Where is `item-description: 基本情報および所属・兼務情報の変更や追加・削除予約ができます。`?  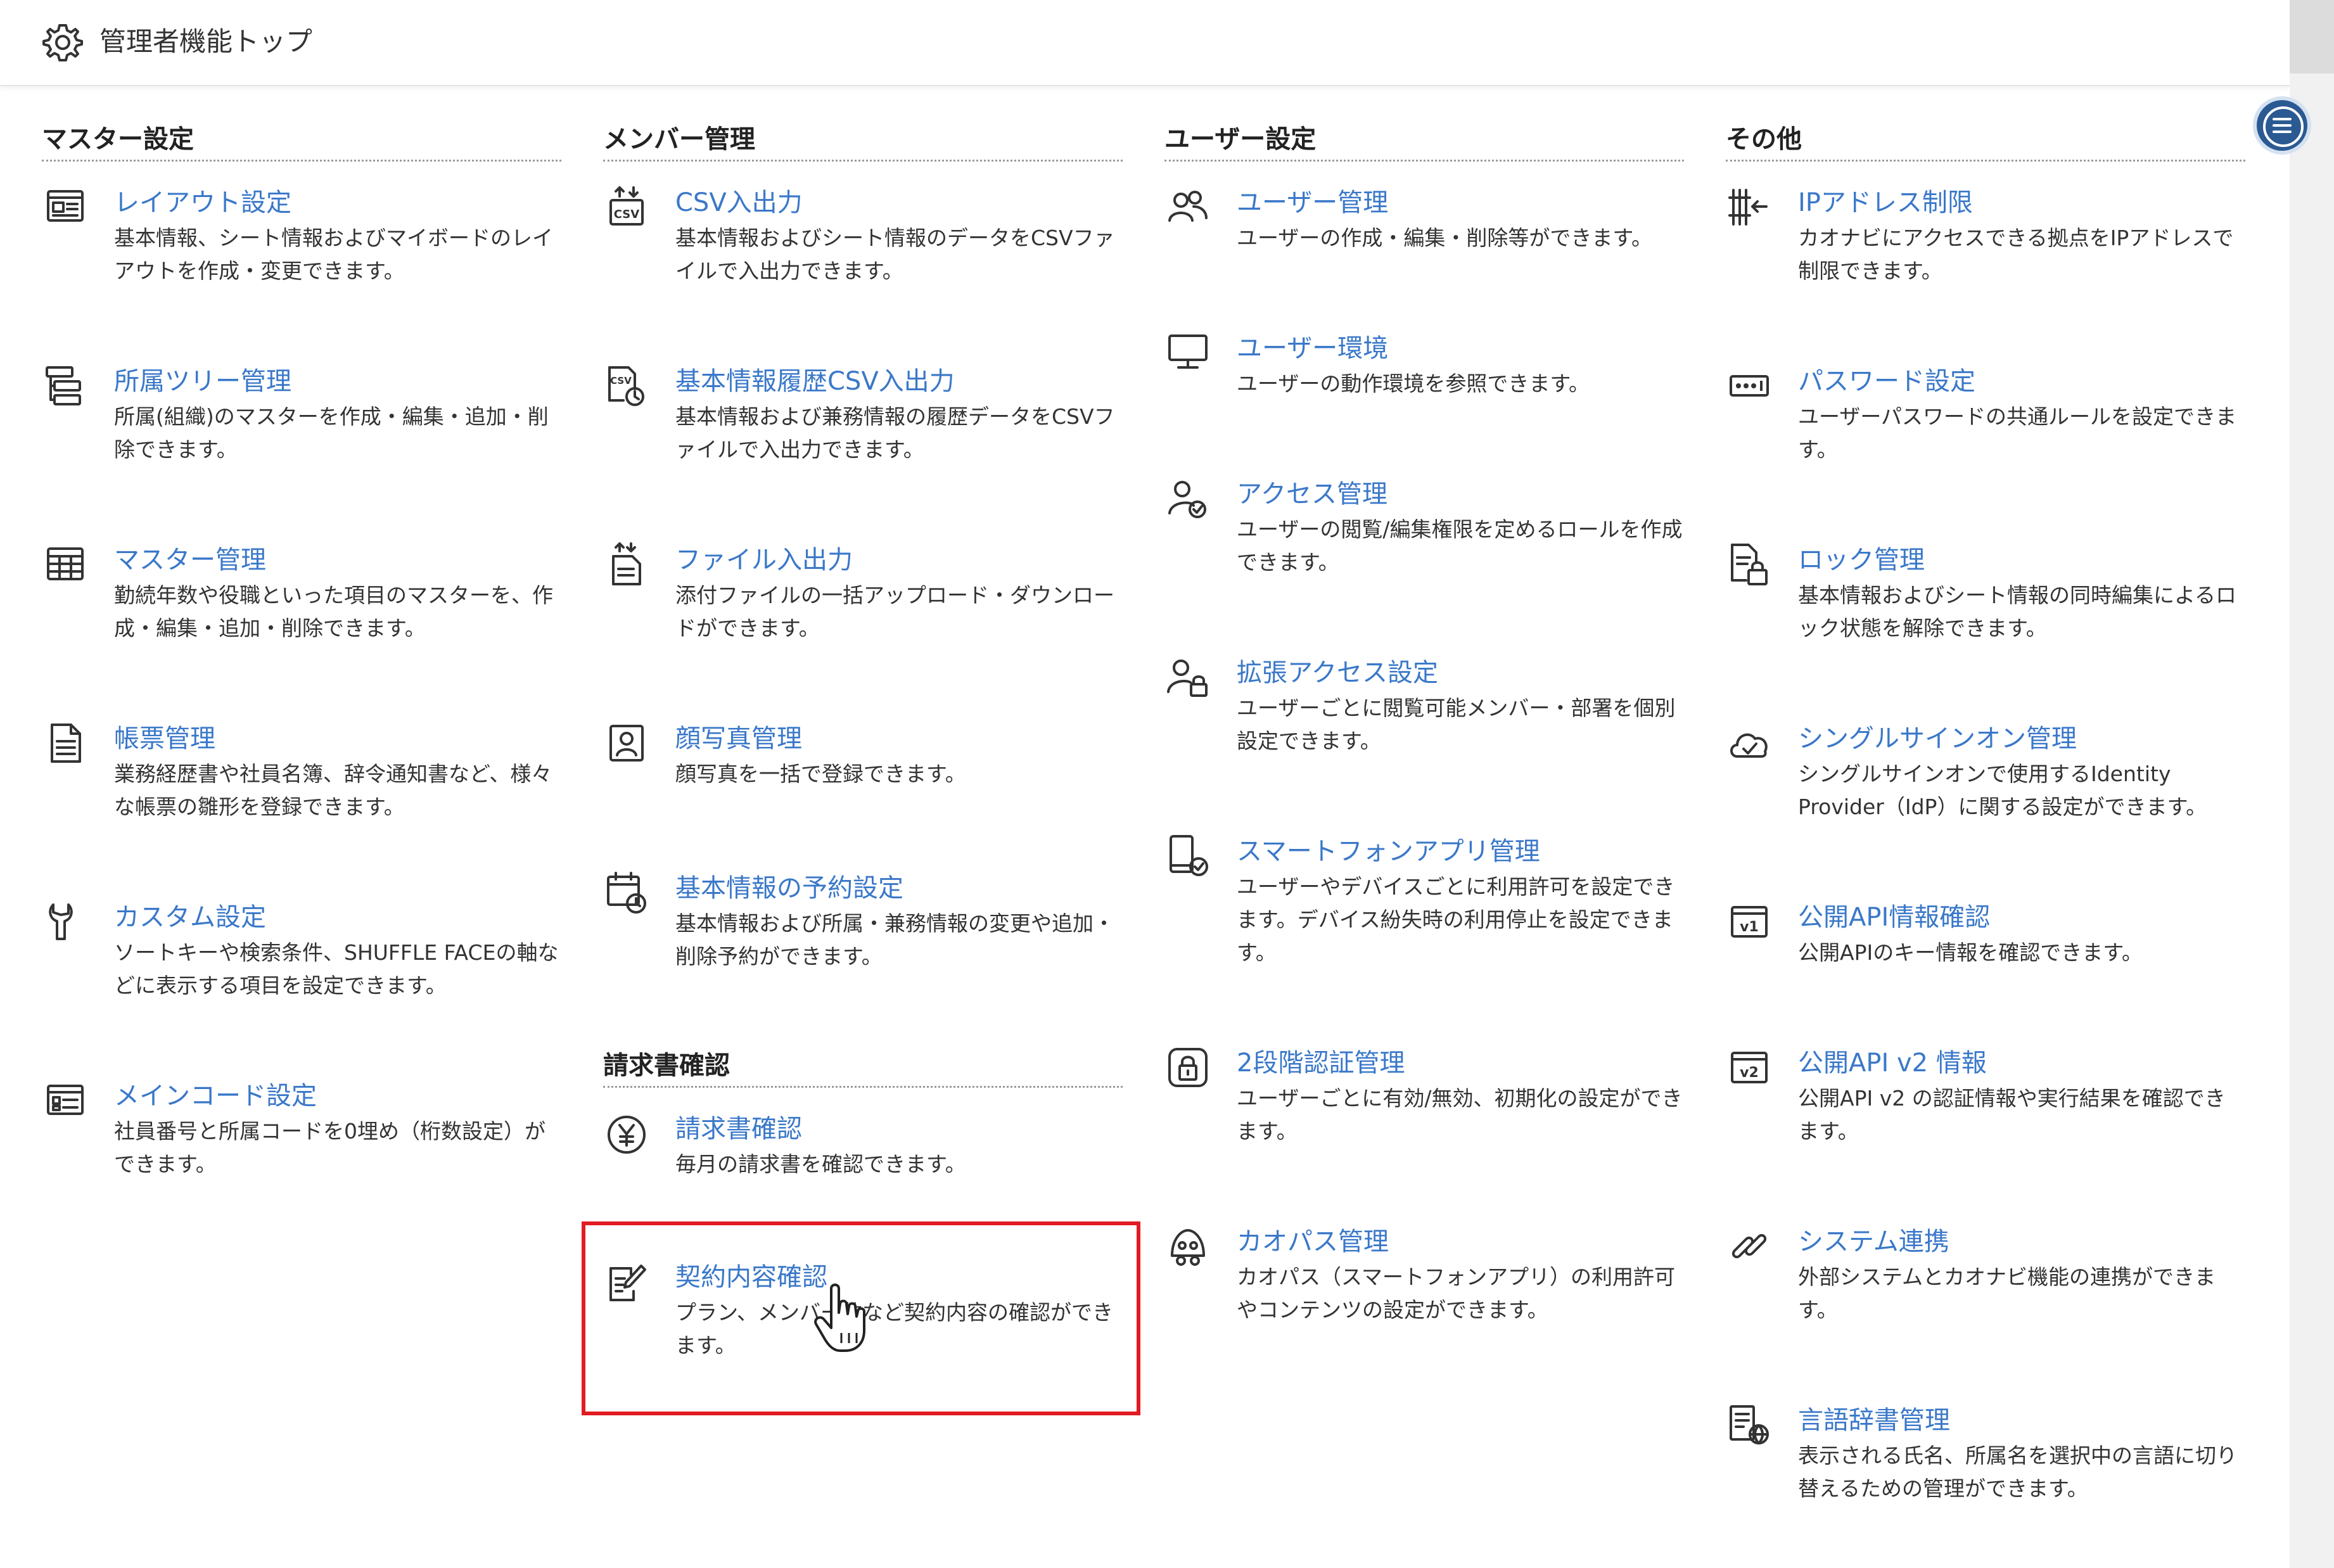
item-description: 基本情報および所属・兼務情報の変更や追加・削除予約ができます。 is located at coordinates (894, 940).